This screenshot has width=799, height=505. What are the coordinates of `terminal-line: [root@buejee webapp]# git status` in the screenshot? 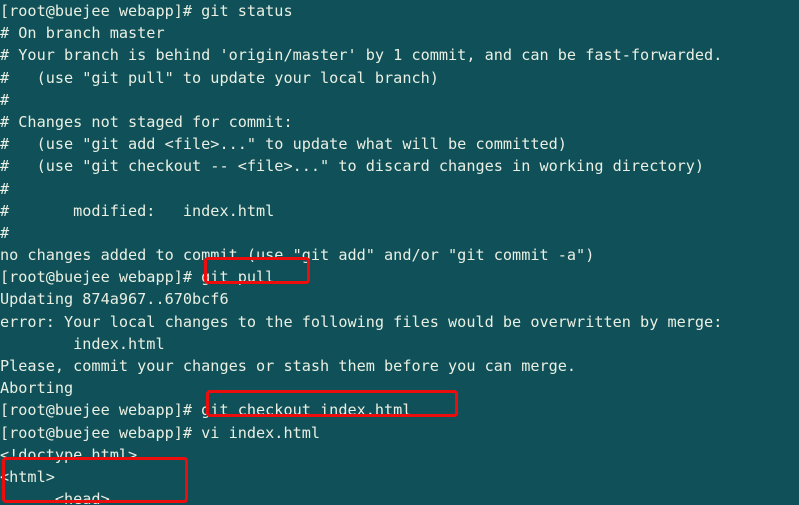 It's located at (146, 11).